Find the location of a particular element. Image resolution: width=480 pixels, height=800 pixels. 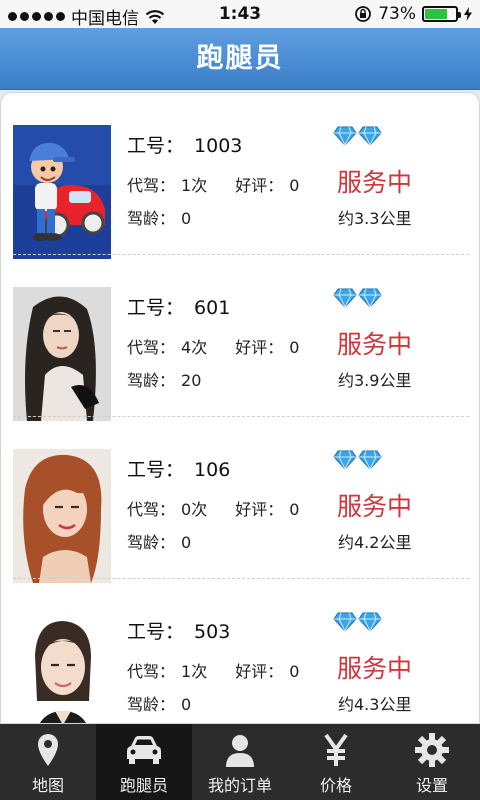

tab-label: 价格 is located at coordinates (335, 785).